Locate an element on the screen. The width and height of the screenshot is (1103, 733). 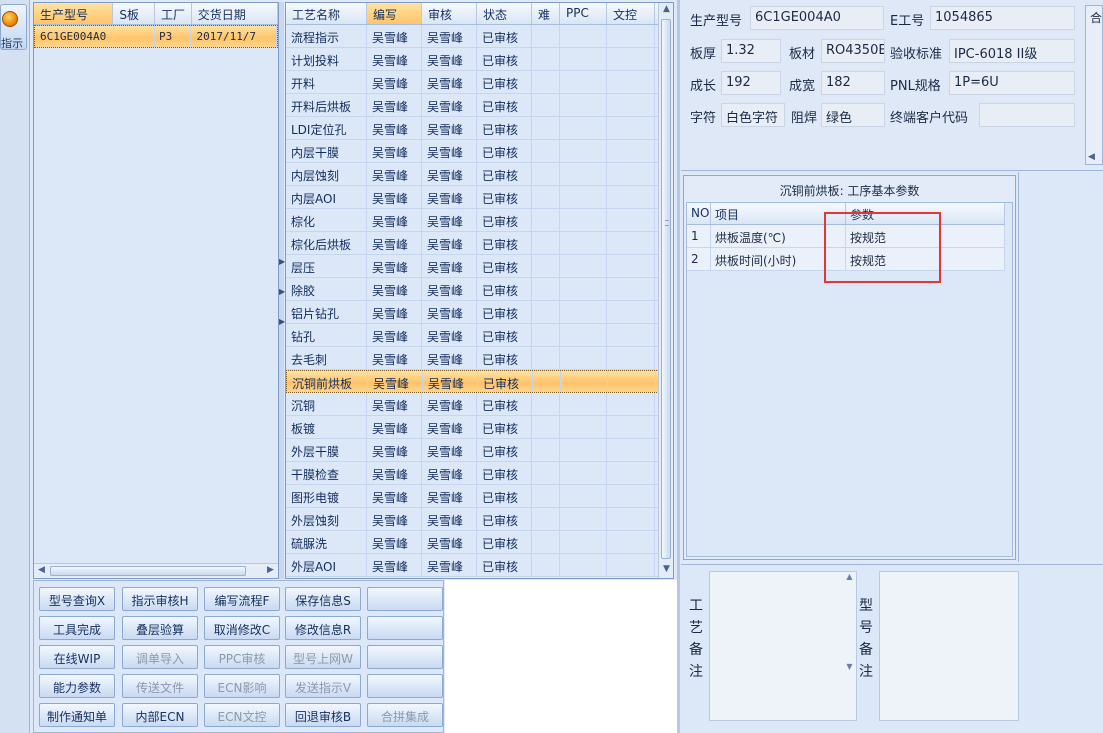
column-header-reviewer: 审核 is located at coordinates (449, 13).